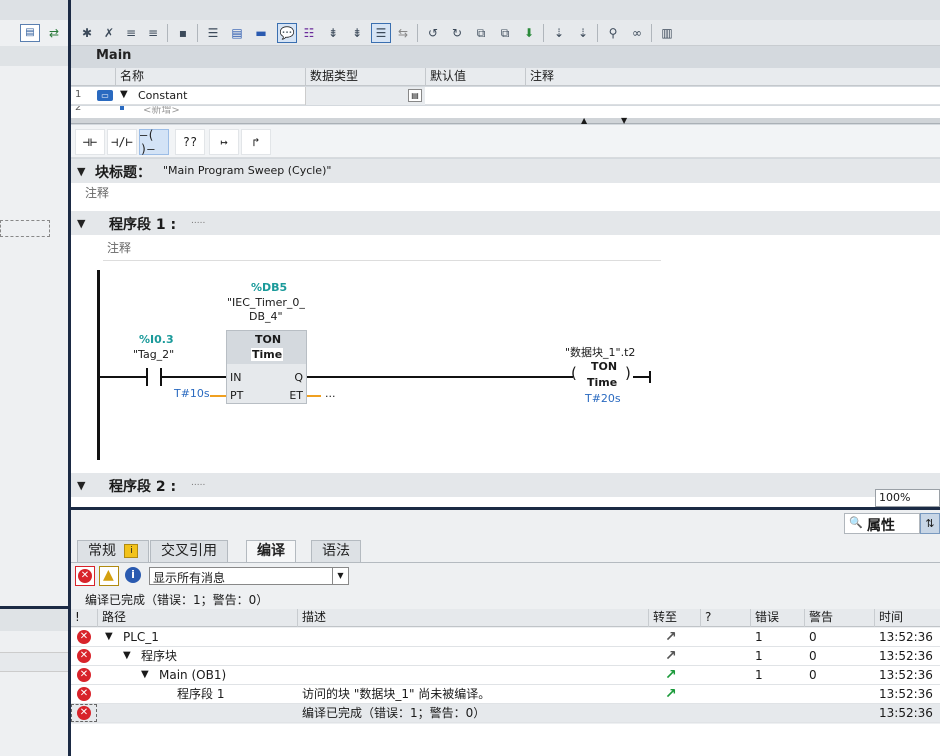  Describe the element at coordinates (667, 33) in the screenshot. I see `split-editor-icon: ▥` at that location.